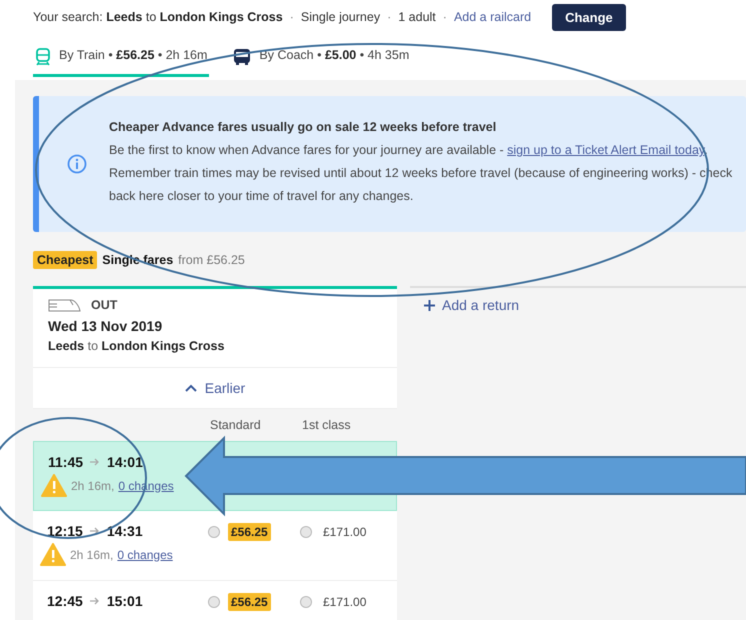  Describe the element at coordinates (493, 17) in the screenshot. I see `add-railcard-link: Add a railcard` at that location.